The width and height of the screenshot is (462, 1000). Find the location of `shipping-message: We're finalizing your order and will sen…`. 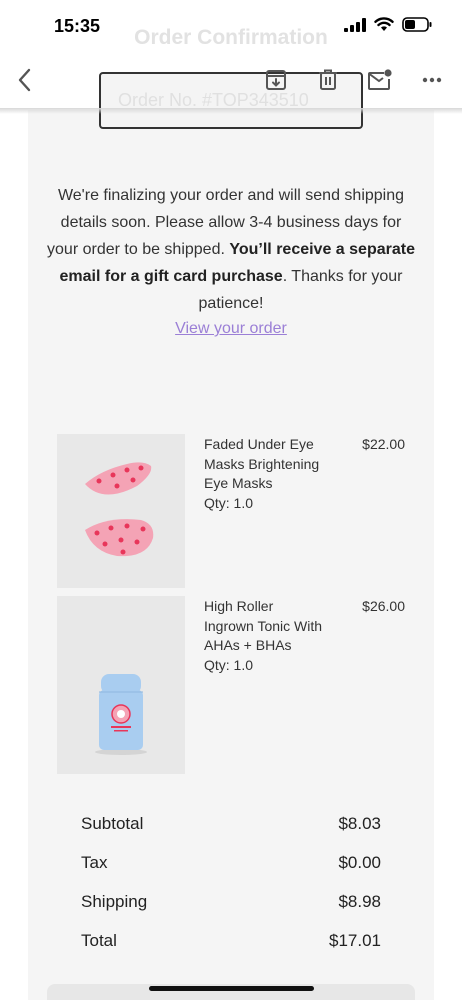

shipping-message: We're finalizing your order and will sen… is located at coordinates (231, 249).